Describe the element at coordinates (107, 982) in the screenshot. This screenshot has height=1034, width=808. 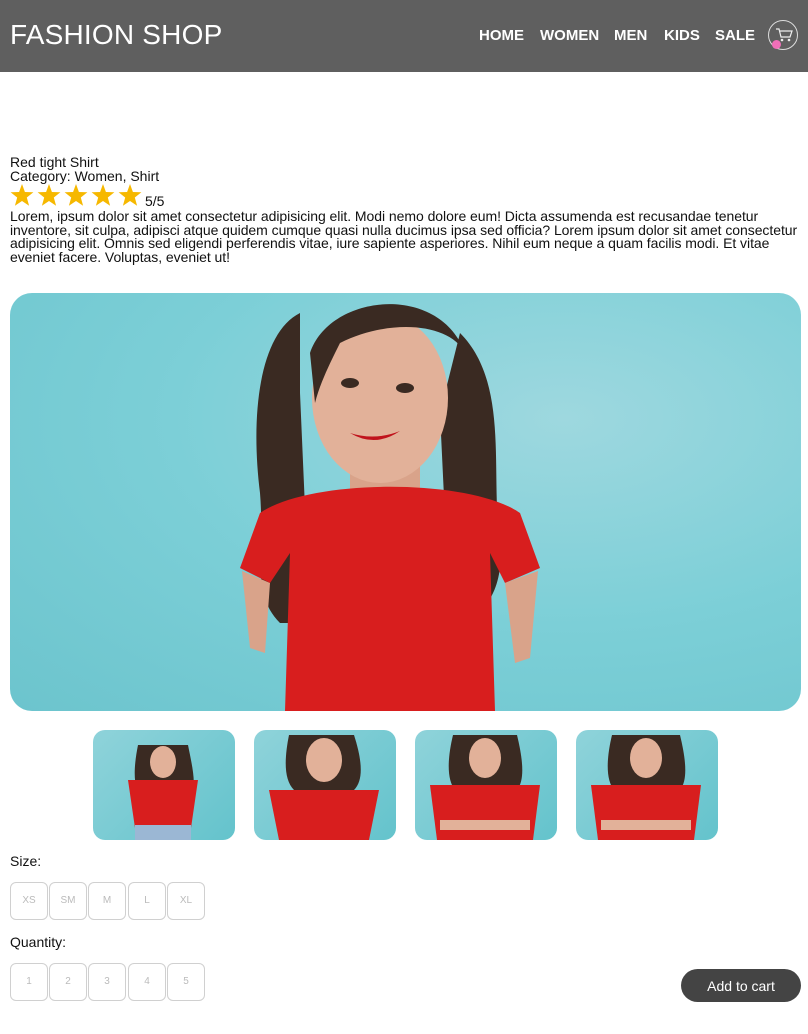
I see `quantity-option-3: 3` at that location.